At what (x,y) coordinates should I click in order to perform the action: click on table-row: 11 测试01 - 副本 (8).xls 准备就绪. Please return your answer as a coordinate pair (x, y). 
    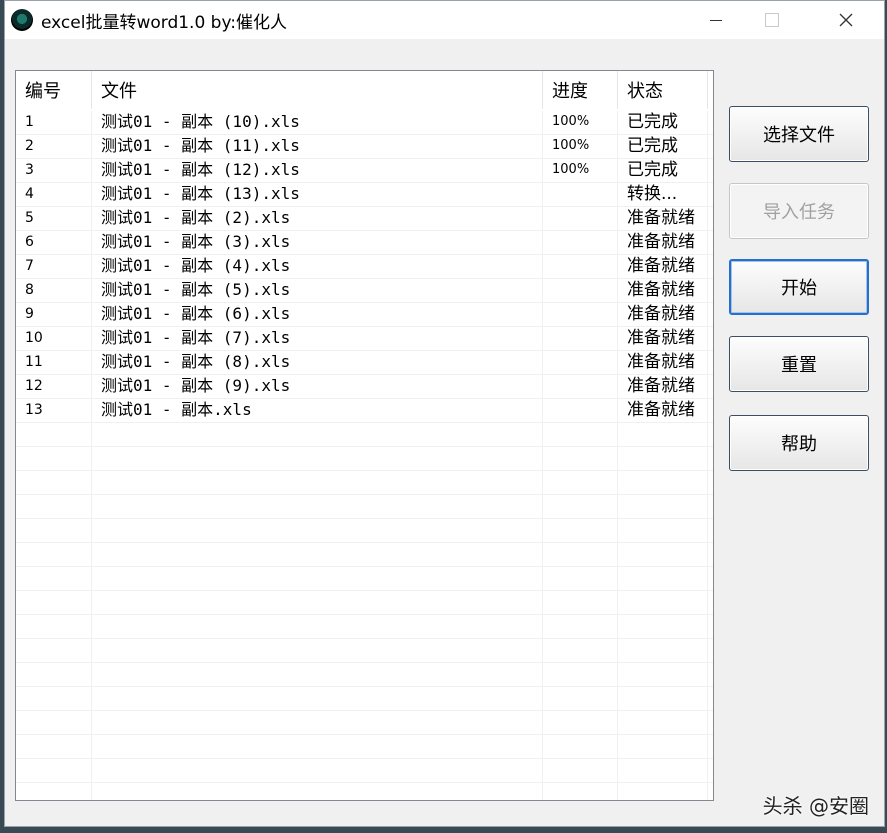
    Looking at the image, I should click on (364, 363).